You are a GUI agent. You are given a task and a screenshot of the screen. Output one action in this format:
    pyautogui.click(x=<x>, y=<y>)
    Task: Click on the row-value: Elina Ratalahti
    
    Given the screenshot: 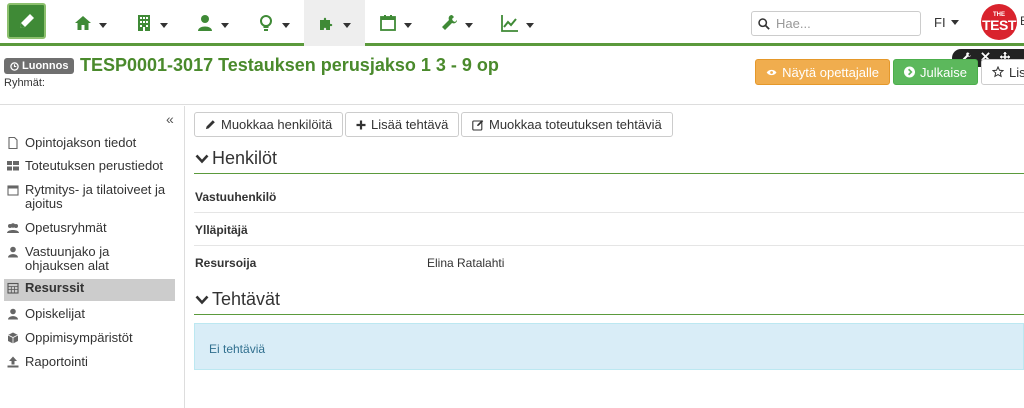 What is the action you would take?
    pyautogui.click(x=466, y=263)
    